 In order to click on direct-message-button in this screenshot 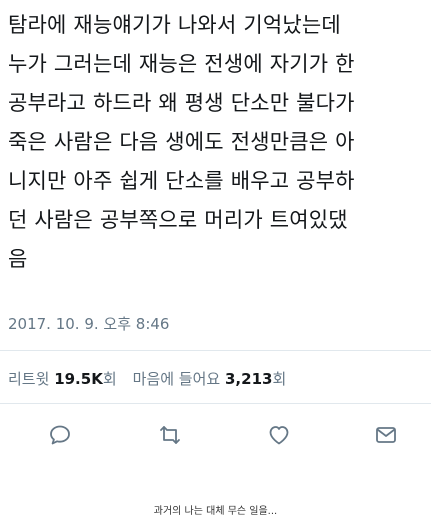, I will do `click(386, 435)`.